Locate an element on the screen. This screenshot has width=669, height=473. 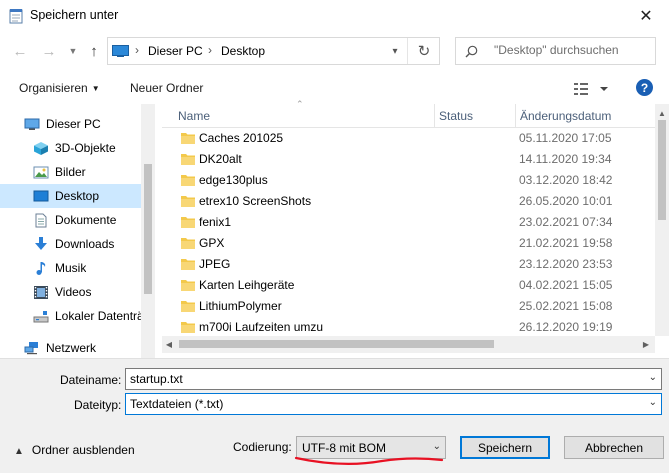
sidebar-item-pictures: Bilder is located at coordinates (70, 172).